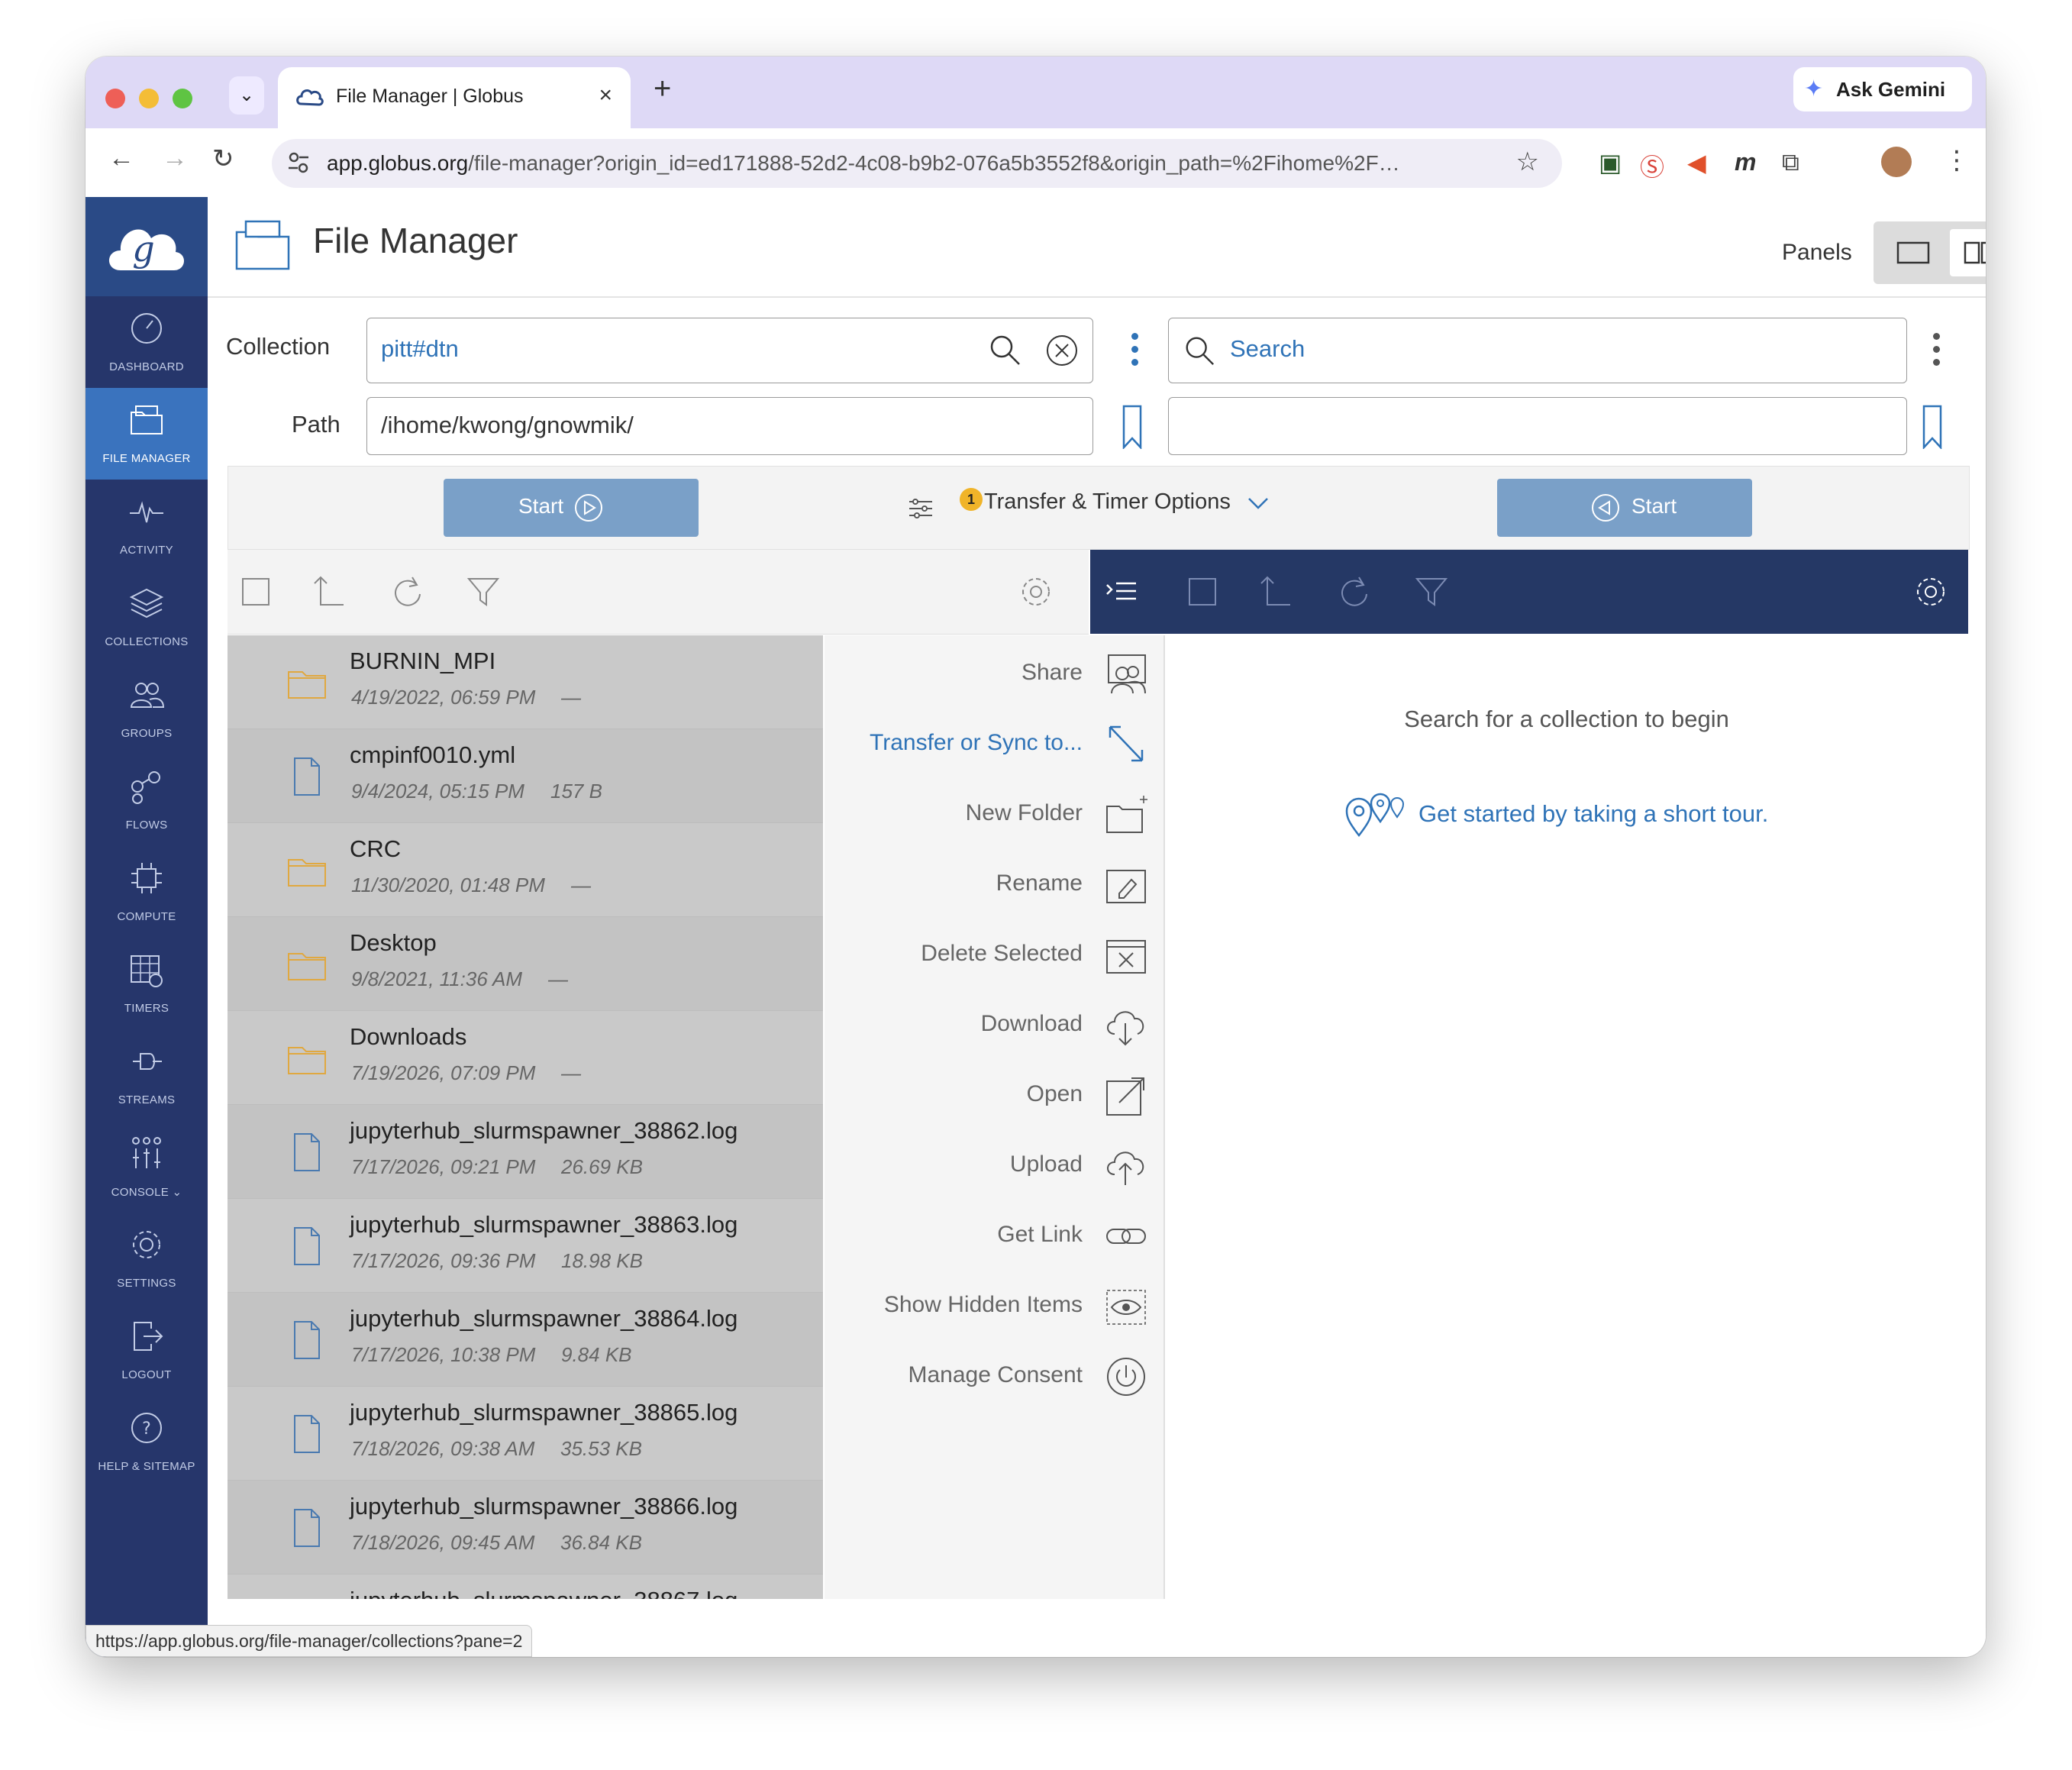 This screenshot has width=2072, height=1770. I want to click on action-label: Share, so click(1052, 672).